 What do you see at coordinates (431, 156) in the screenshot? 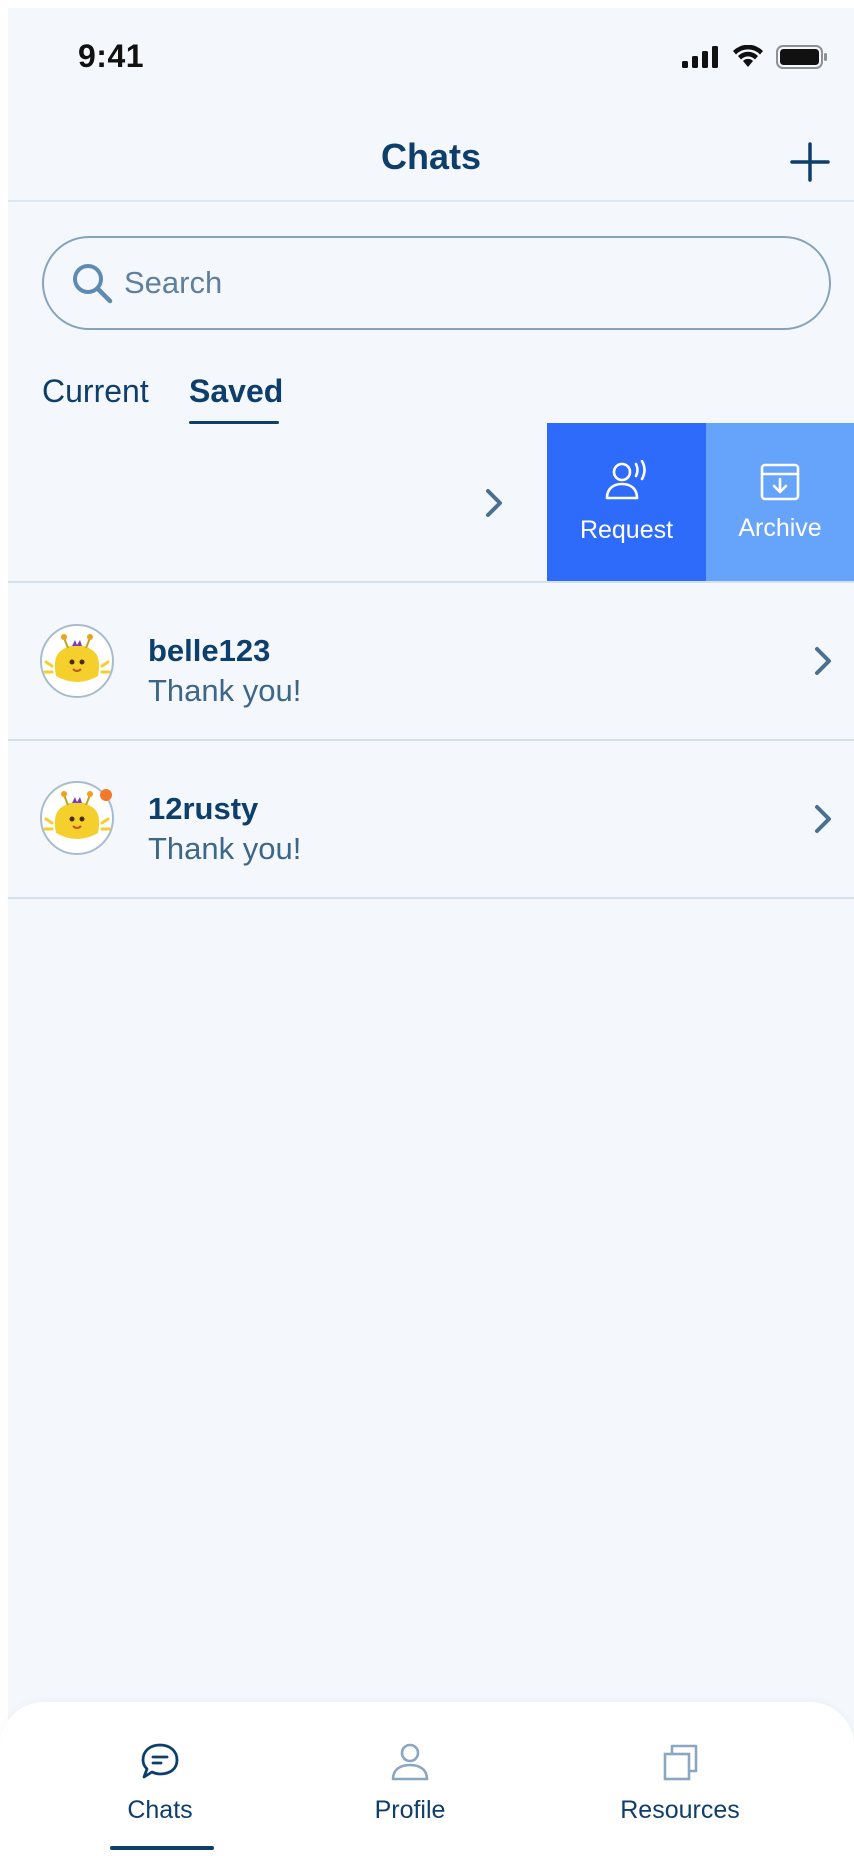
I see `page-title: Chats` at bounding box center [431, 156].